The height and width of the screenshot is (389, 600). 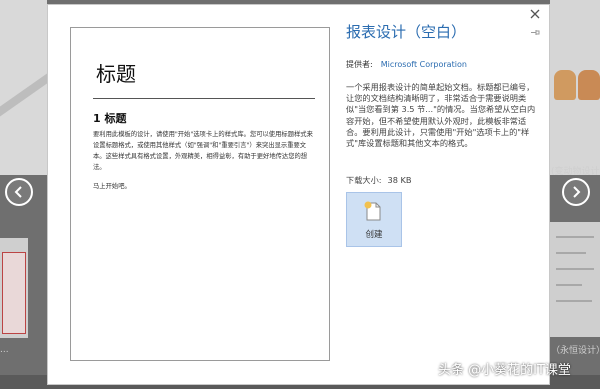 I want to click on chevron-right-icon, so click(x=577, y=192).